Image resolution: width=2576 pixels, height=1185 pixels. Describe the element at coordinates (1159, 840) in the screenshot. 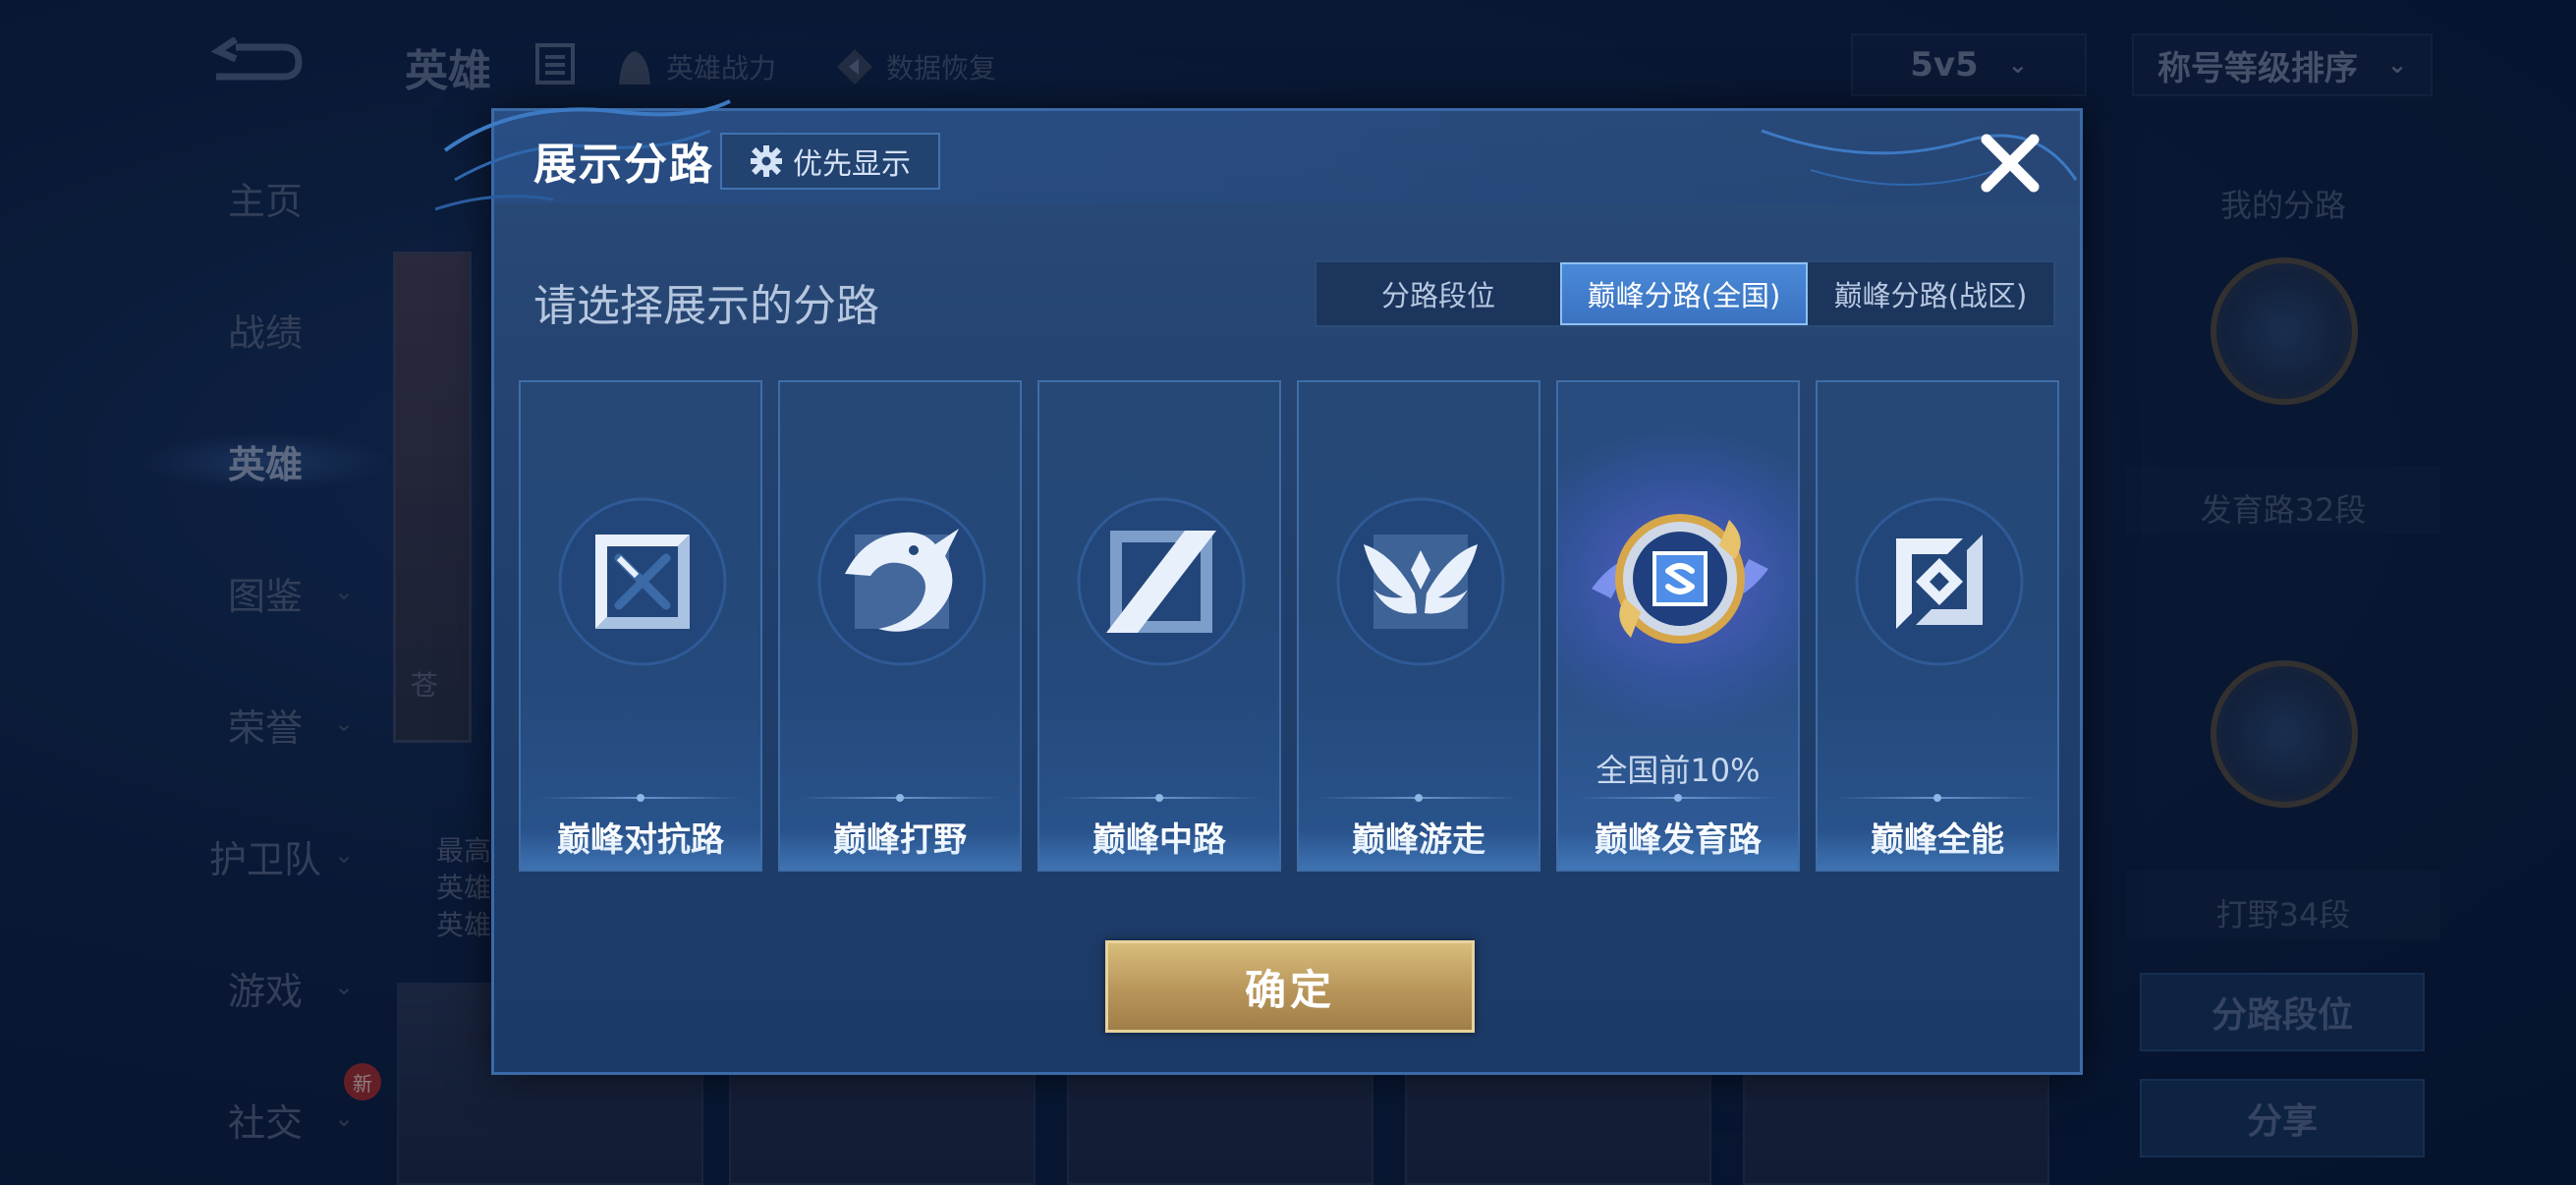

I see `lane-label: 巅峰中路` at that location.